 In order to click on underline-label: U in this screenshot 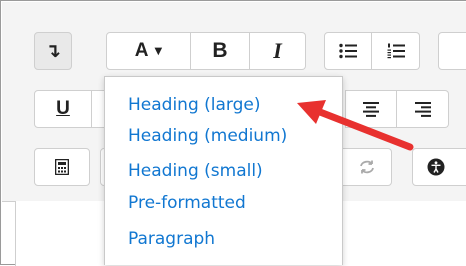, I will do `click(63, 108)`.